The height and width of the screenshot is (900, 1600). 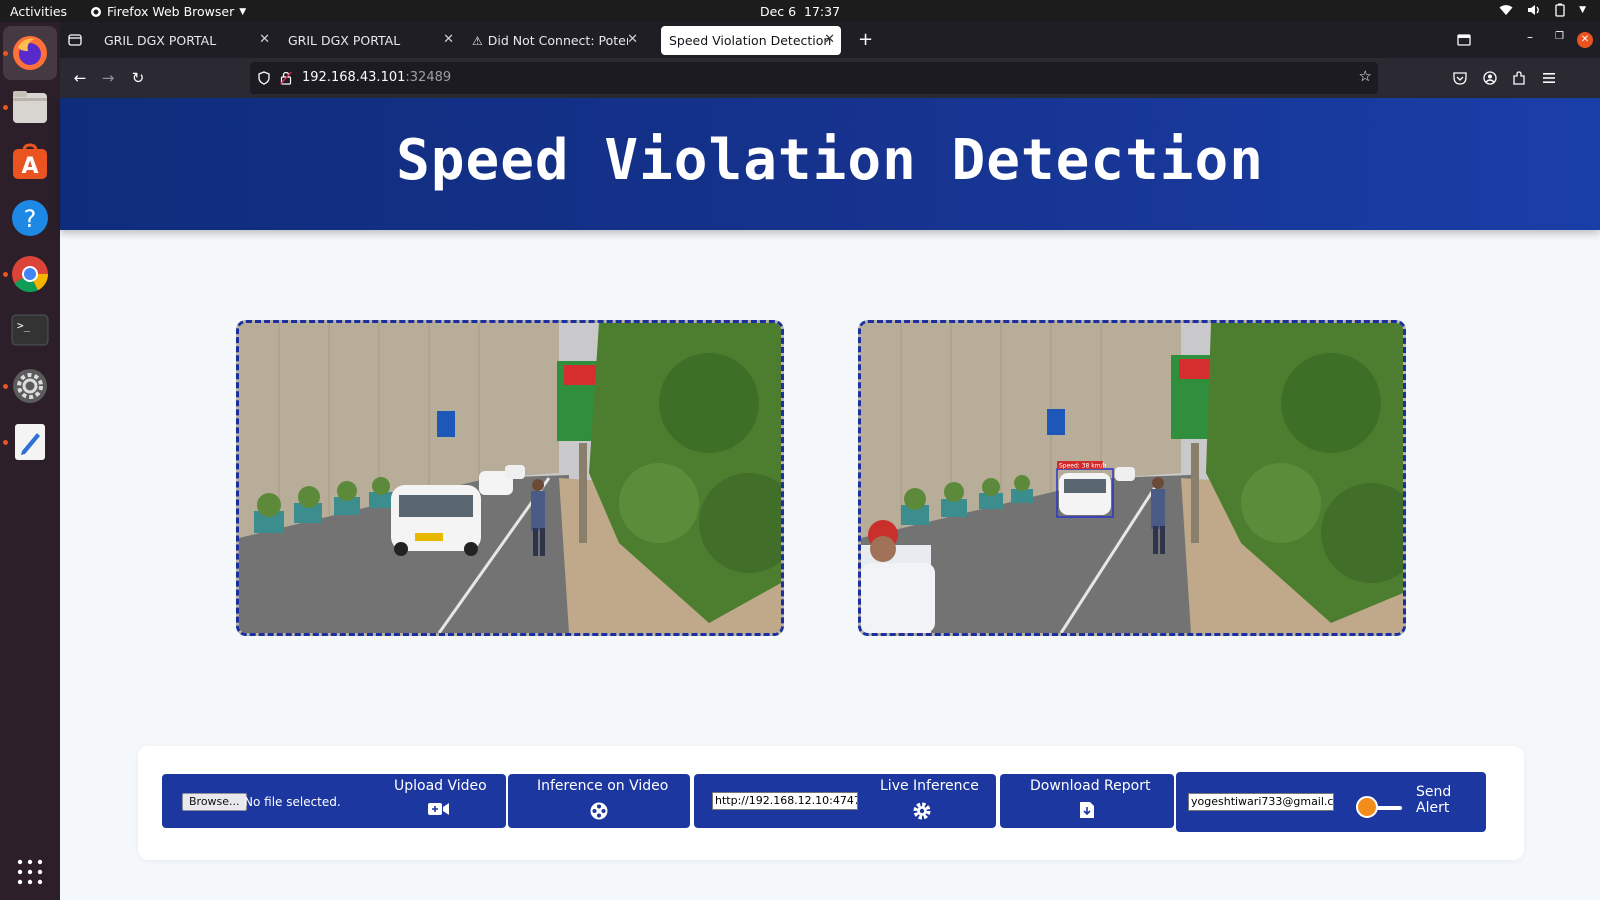 I want to click on download-file-icon, so click(x=1087, y=810).